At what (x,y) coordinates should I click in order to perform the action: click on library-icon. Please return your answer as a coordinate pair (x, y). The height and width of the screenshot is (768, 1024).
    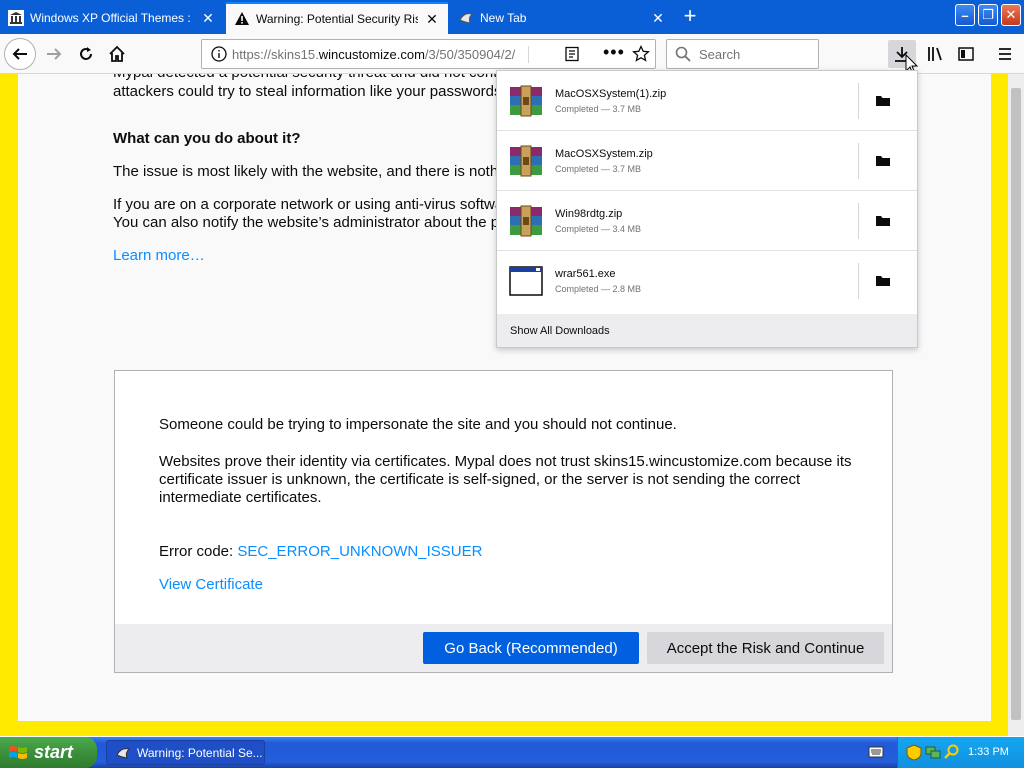
    Looking at the image, I should click on (935, 54).